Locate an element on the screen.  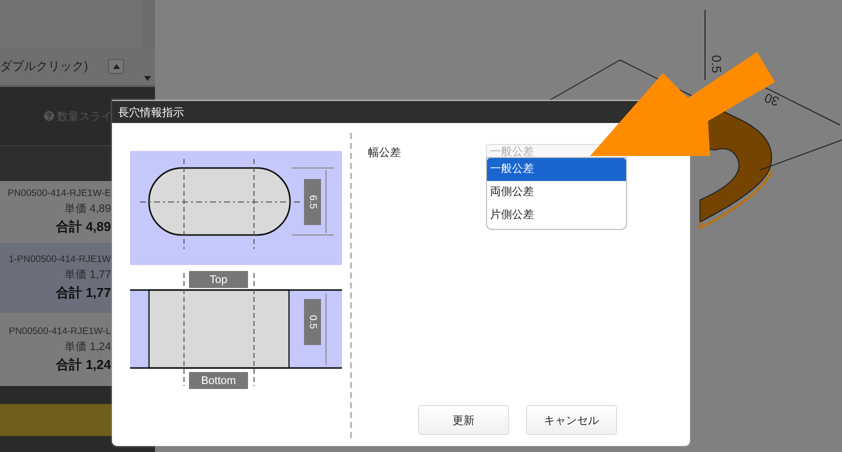
part-number: 1-PN00500-414-RJE1W is located at coordinates (59, 259).